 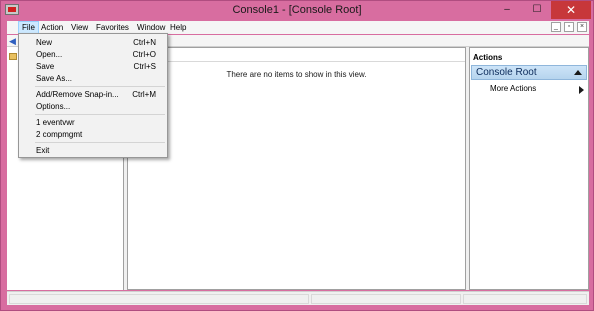 I want to click on file-menu-exit: Exit, so click(x=93, y=150).